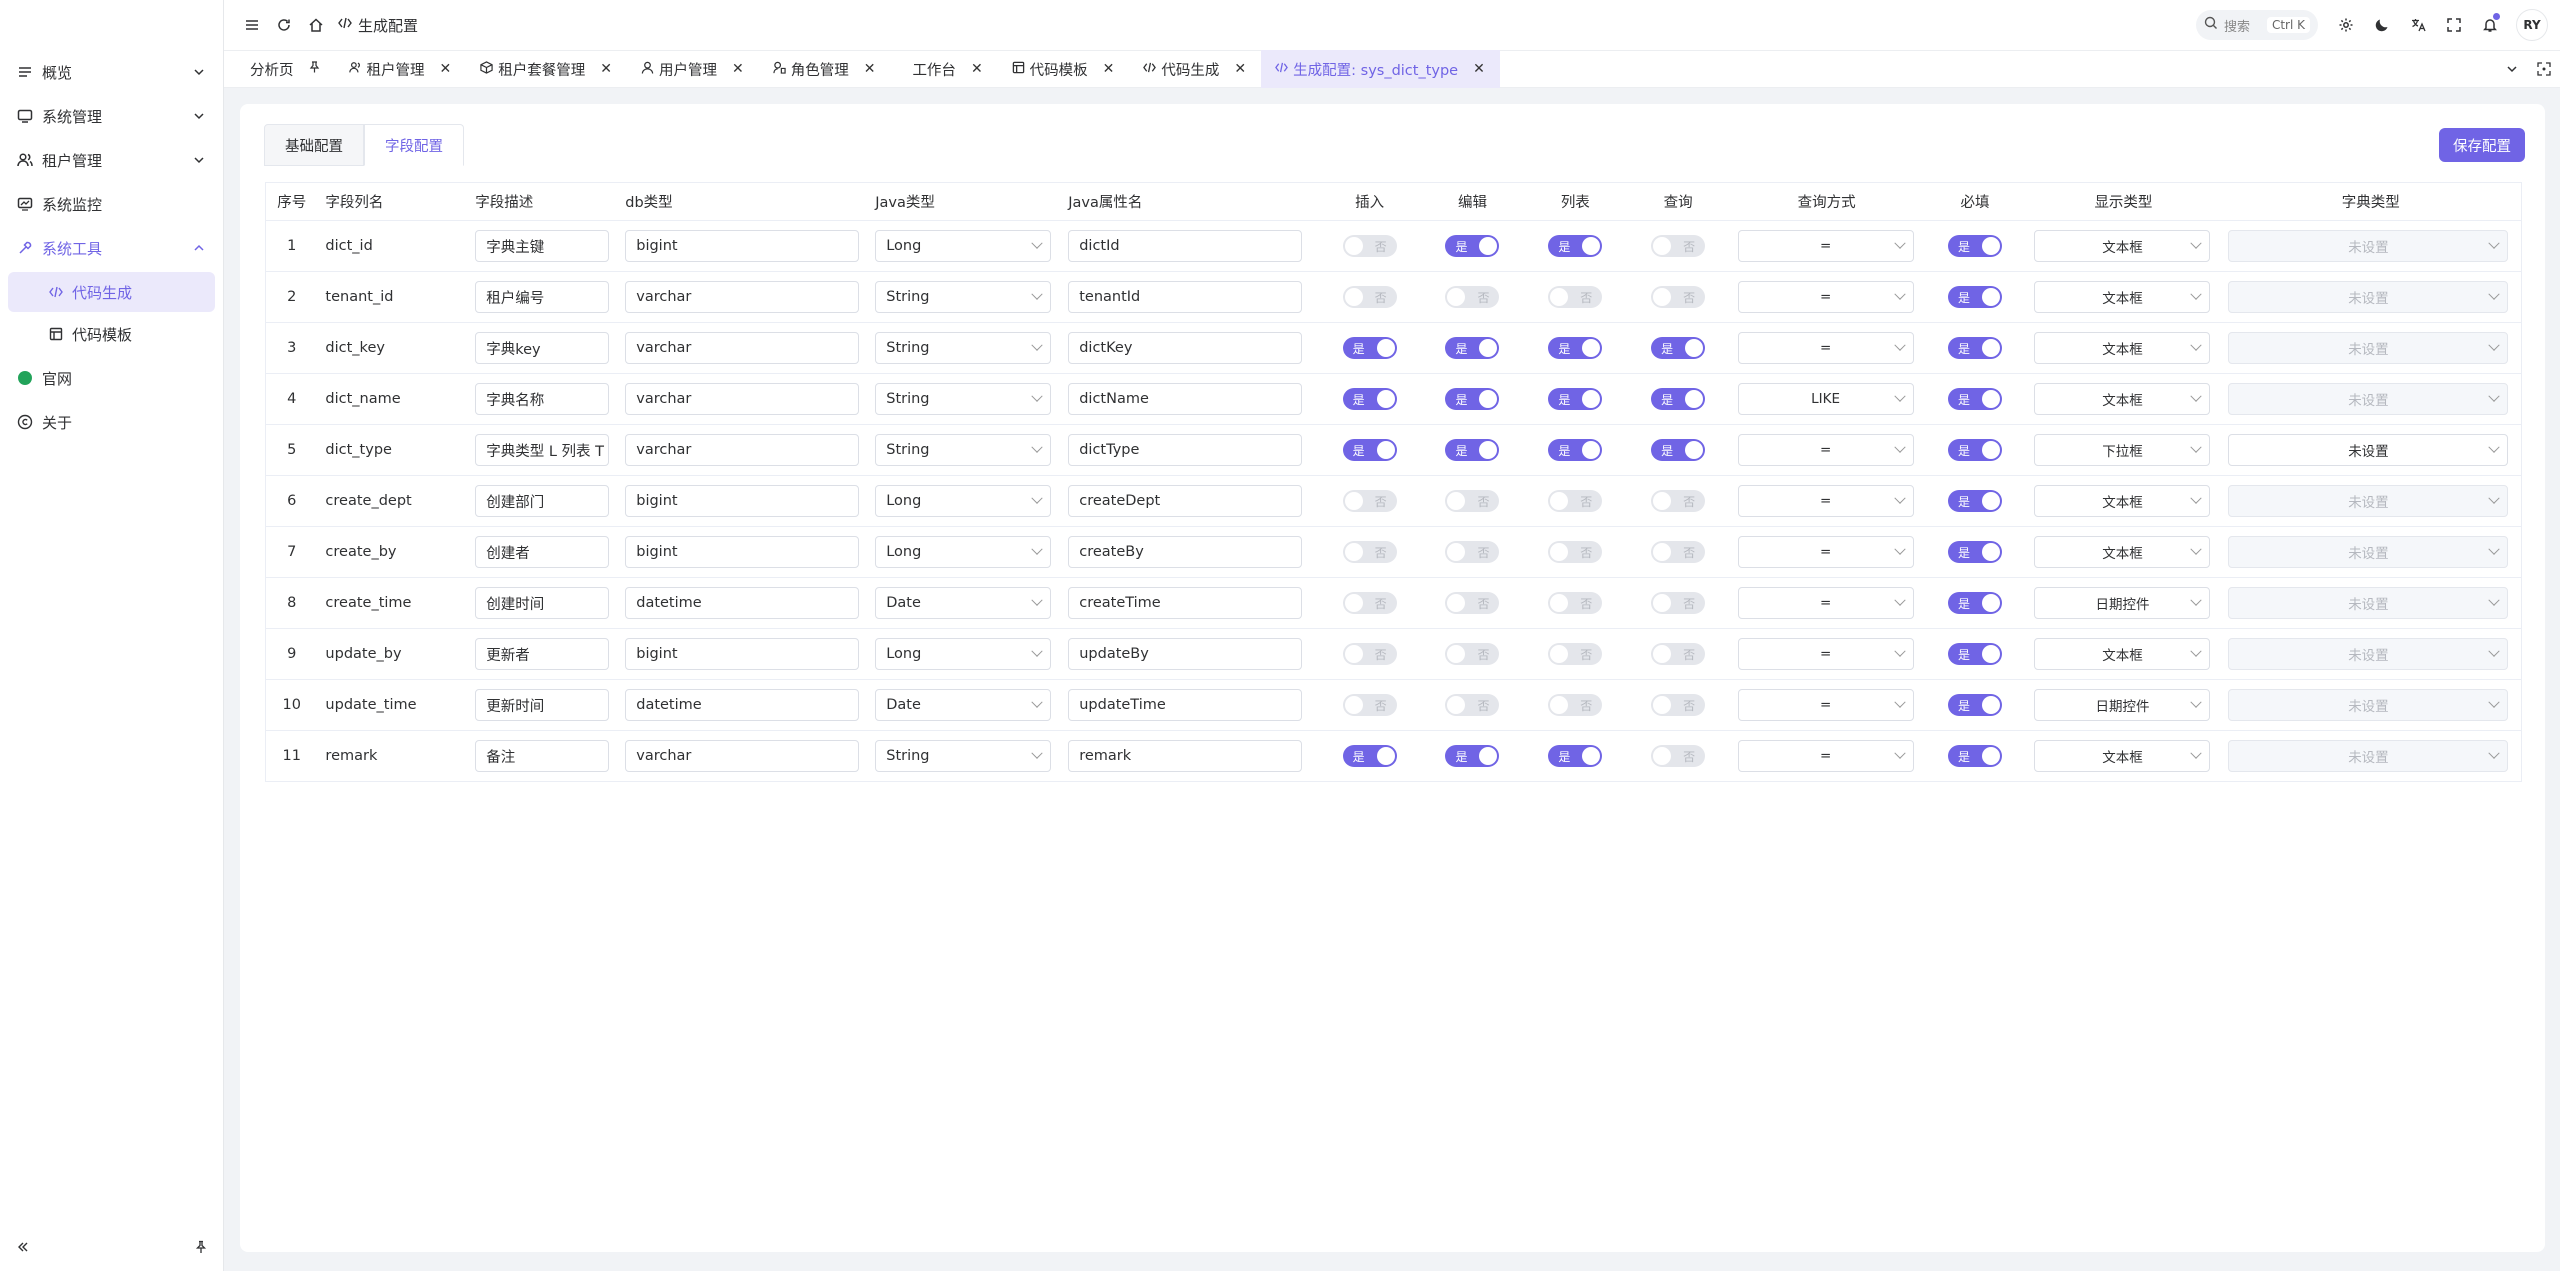 The width and height of the screenshot is (2560, 1271). Describe the element at coordinates (111, 116) in the screenshot. I see `sidebar-item-system-management: 系统管理` at that location.